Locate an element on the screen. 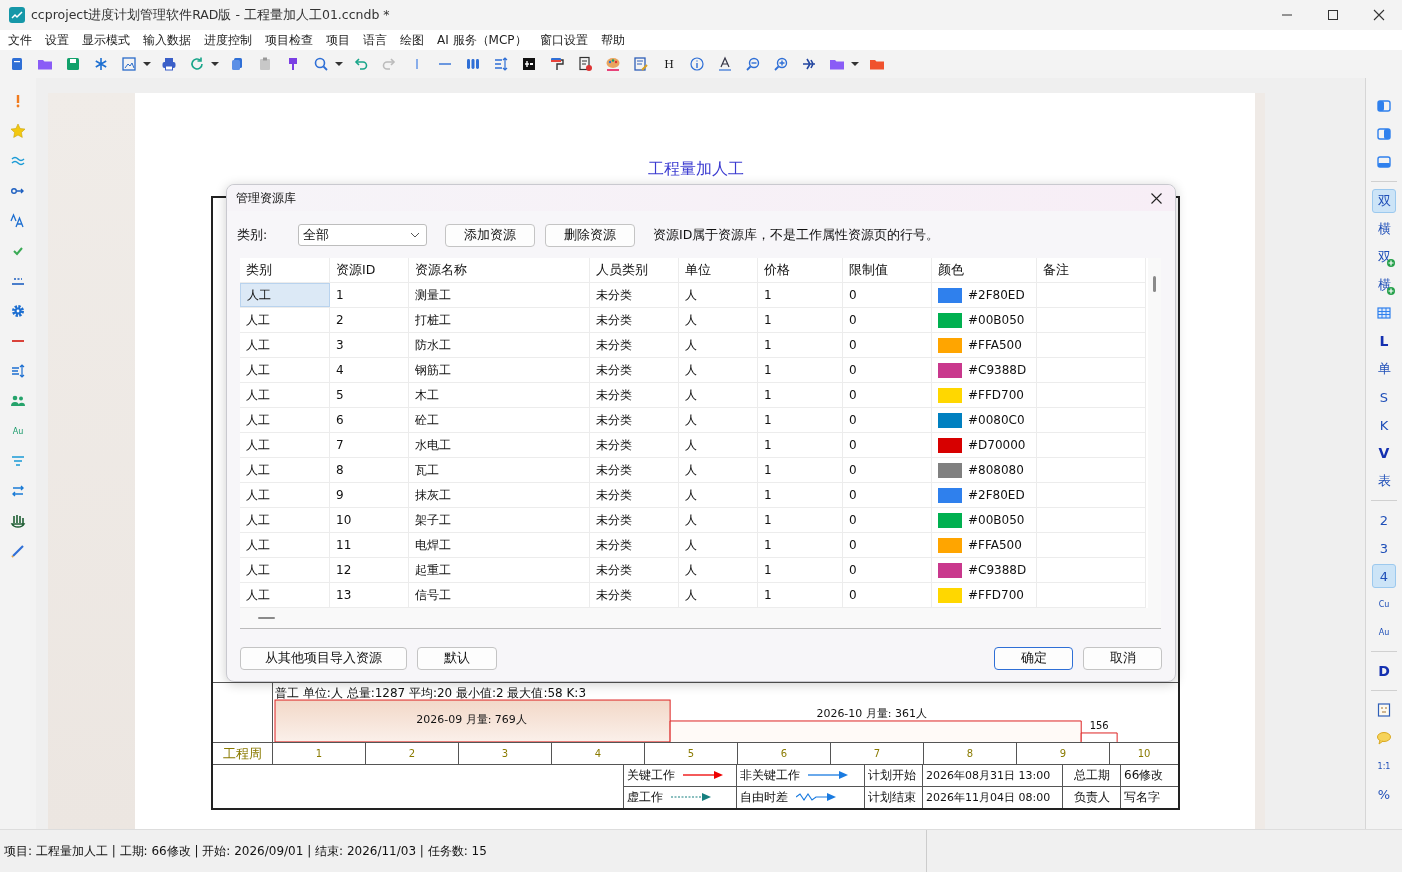 Image resolution: width=1402 pixels, height=872 pixels. view-mode-button: 单 is located at coordinates (1384, 369).